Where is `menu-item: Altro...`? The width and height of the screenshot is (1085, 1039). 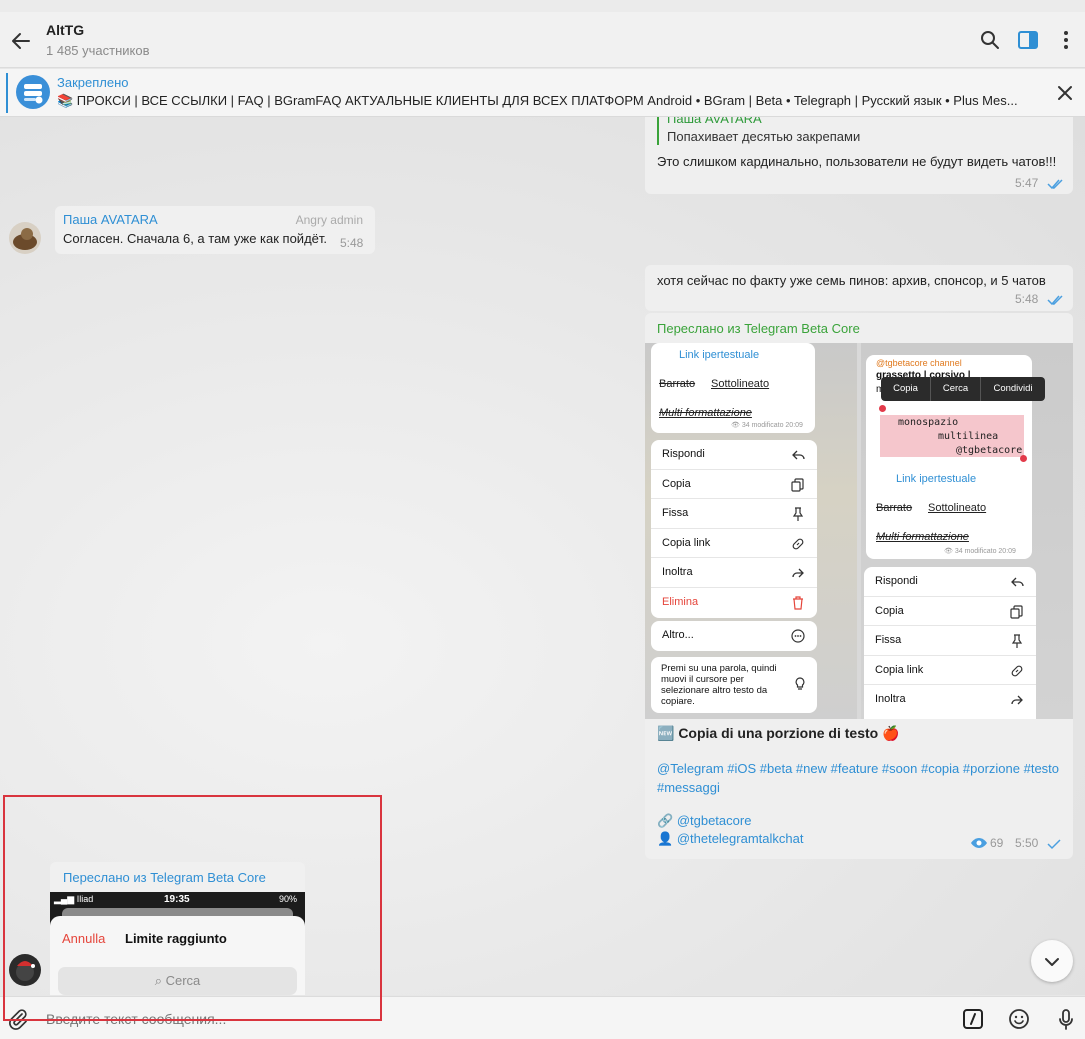 menu-item: Altro... is located at coordinates (734, 636).